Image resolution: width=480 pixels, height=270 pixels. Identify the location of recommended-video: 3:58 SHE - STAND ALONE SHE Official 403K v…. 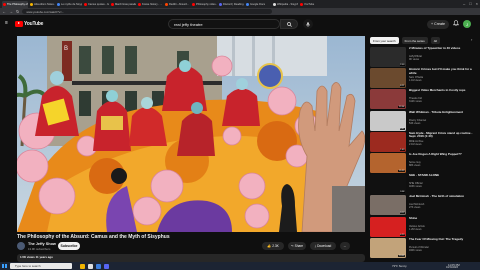
(424, 184).